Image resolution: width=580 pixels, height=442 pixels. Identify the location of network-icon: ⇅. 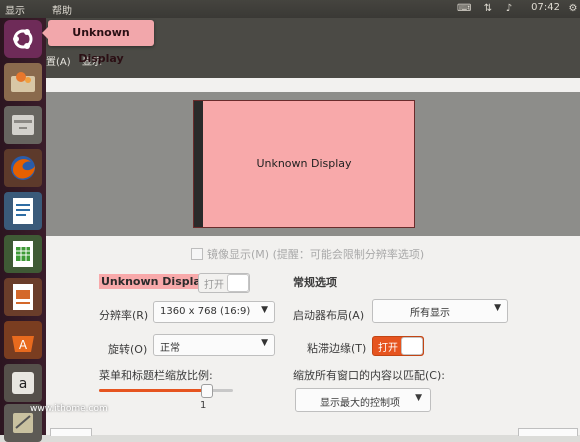
(488, 9).